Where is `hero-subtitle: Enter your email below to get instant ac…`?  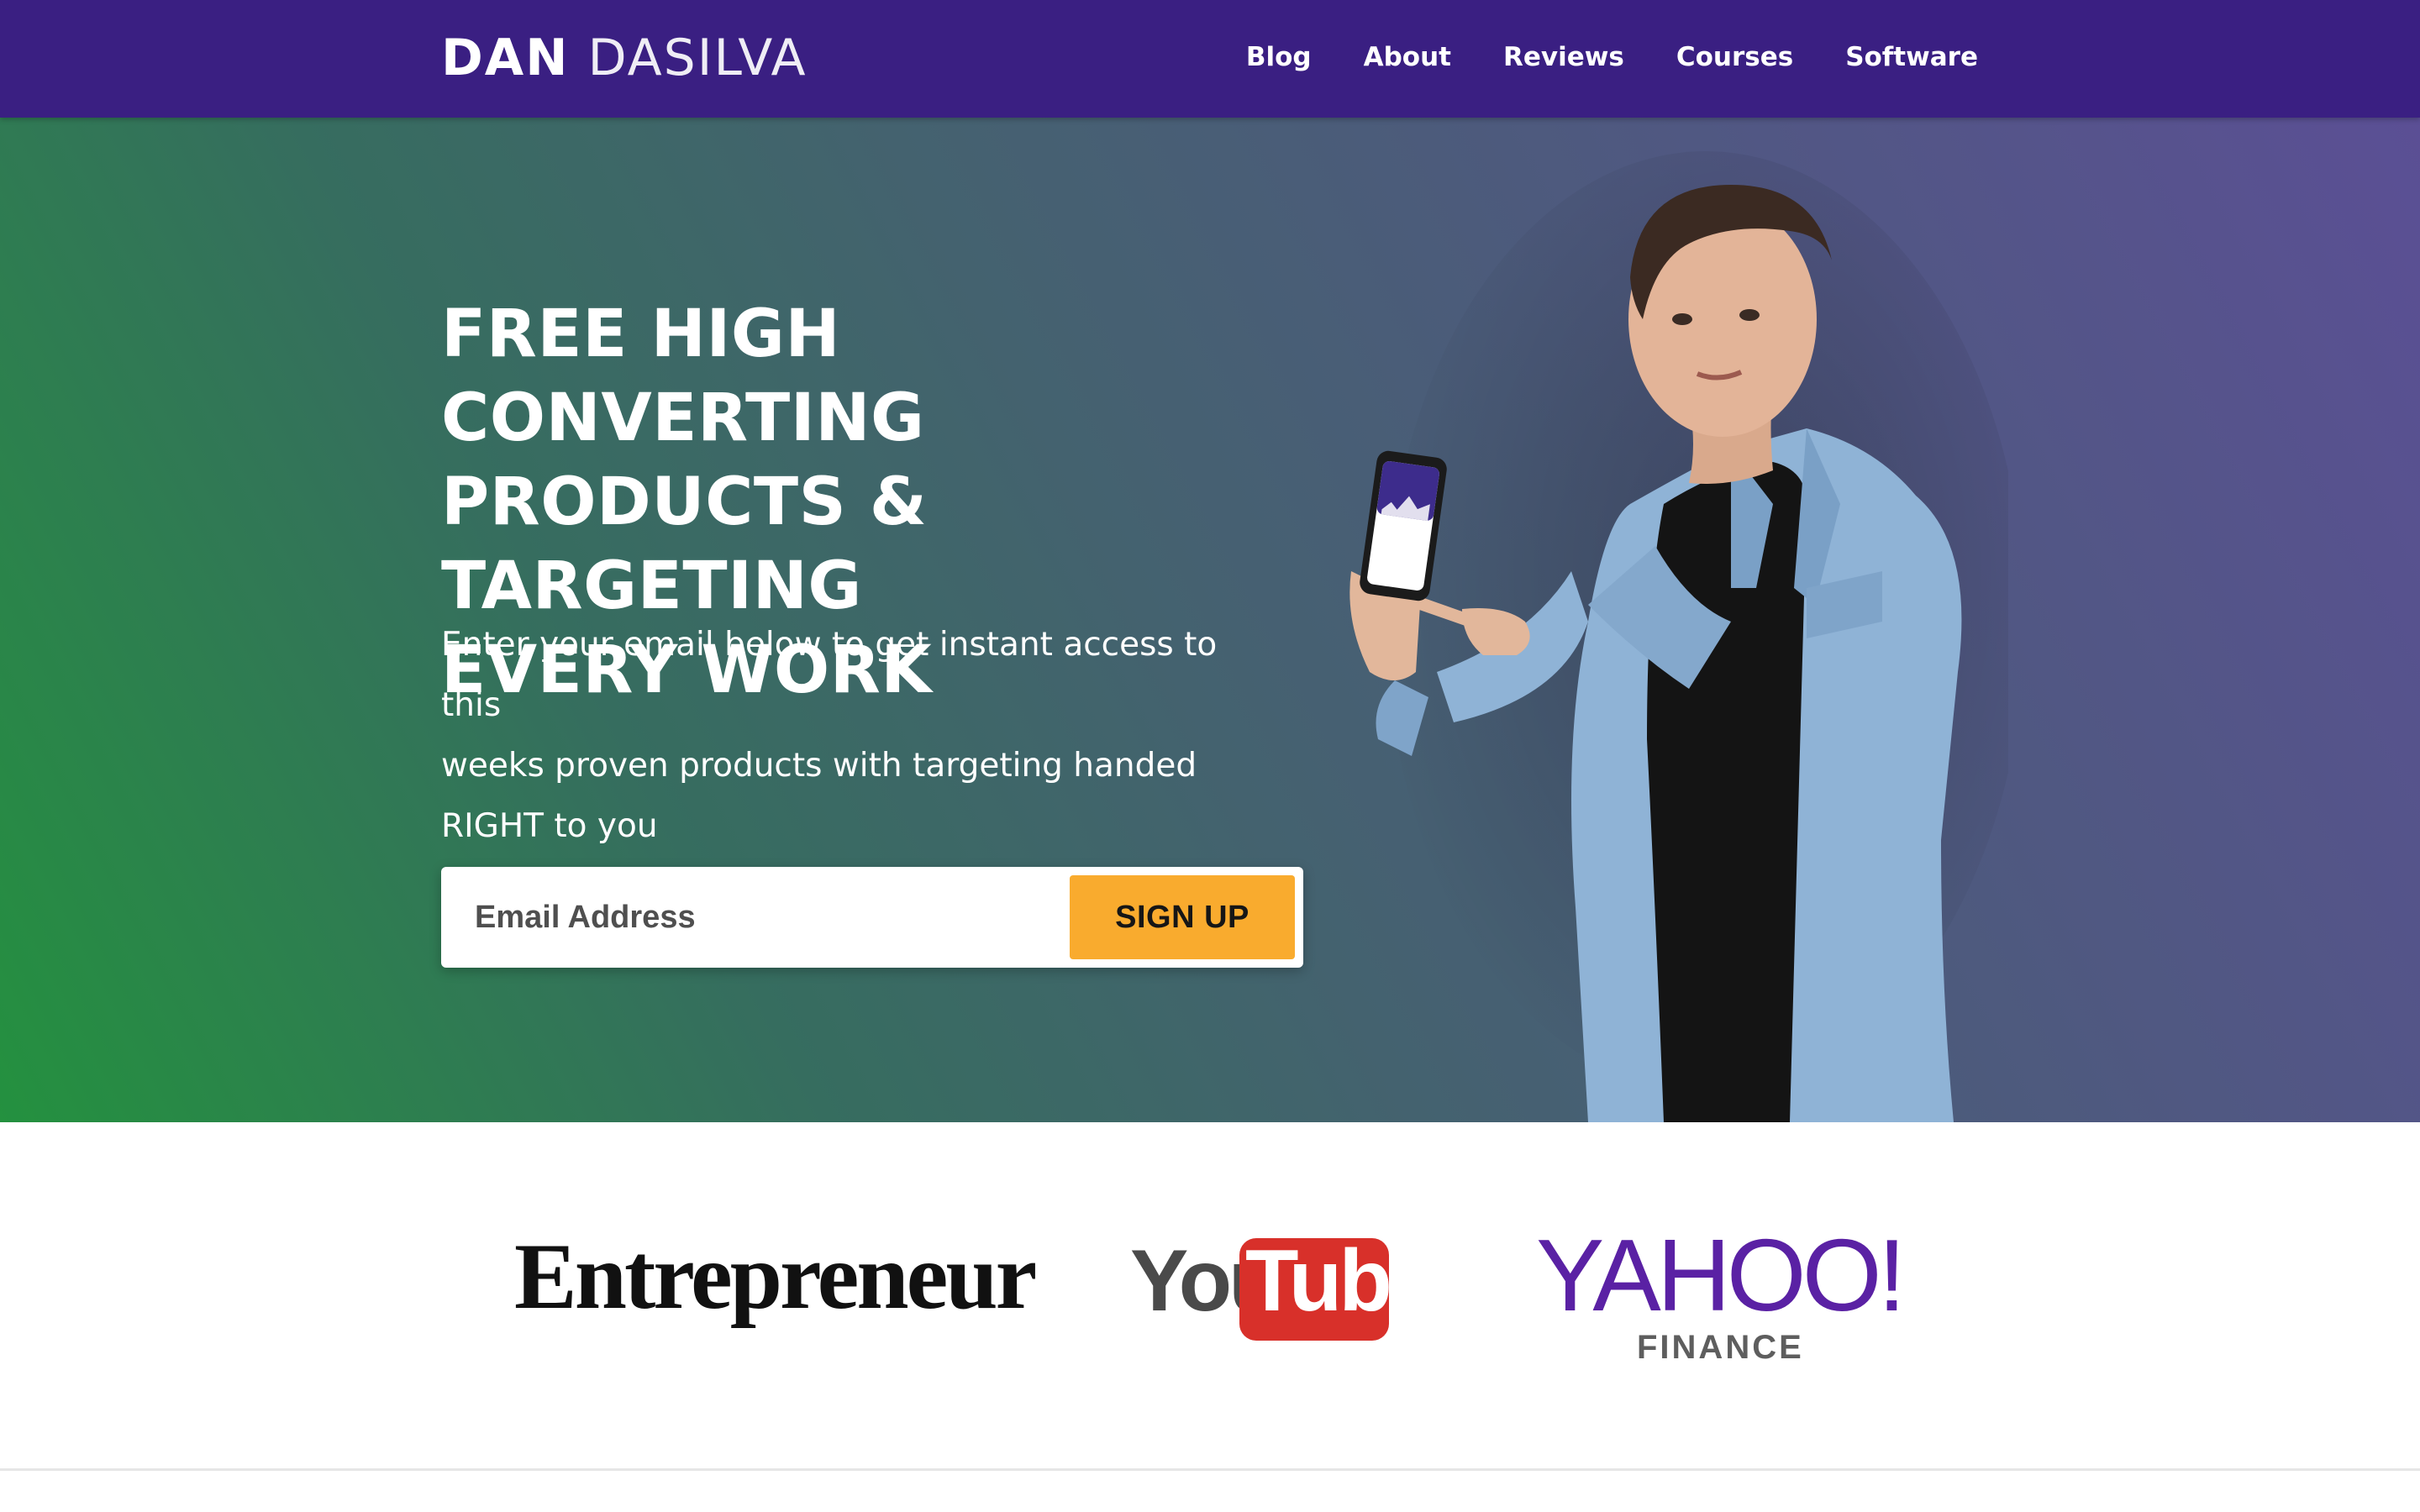
hero-subtitle: Enter your email below to get instant ac… is located at coordinates (857, 736).